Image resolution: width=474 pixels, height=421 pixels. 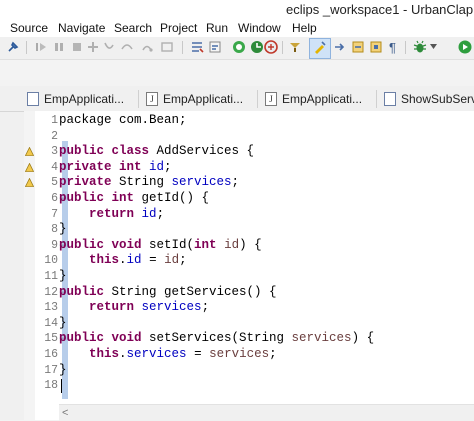 I want to click on menu-project: Project, so click(x=178, y=28).